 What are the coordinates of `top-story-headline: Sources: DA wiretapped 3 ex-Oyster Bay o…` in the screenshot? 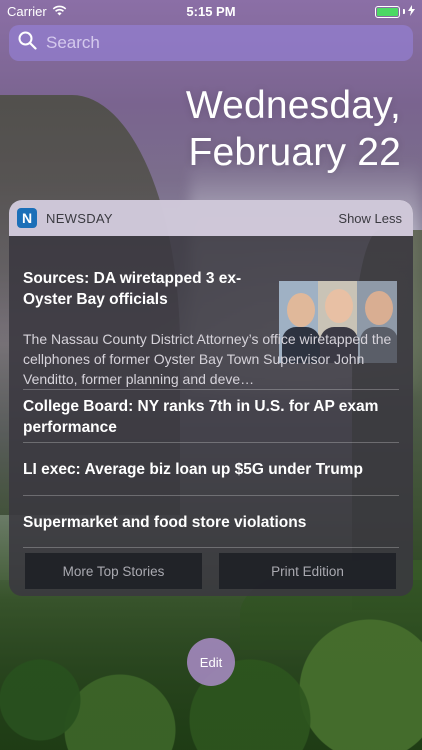 It's located at (132, 289).